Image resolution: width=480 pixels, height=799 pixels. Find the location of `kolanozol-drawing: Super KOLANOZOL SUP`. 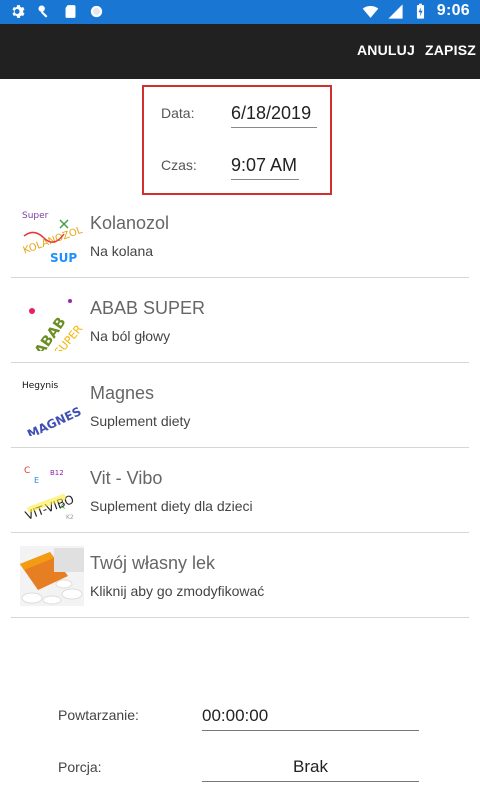

kolanozol-drawing: Super KOLANOZOL SUP is located at coordinates (53, 238).